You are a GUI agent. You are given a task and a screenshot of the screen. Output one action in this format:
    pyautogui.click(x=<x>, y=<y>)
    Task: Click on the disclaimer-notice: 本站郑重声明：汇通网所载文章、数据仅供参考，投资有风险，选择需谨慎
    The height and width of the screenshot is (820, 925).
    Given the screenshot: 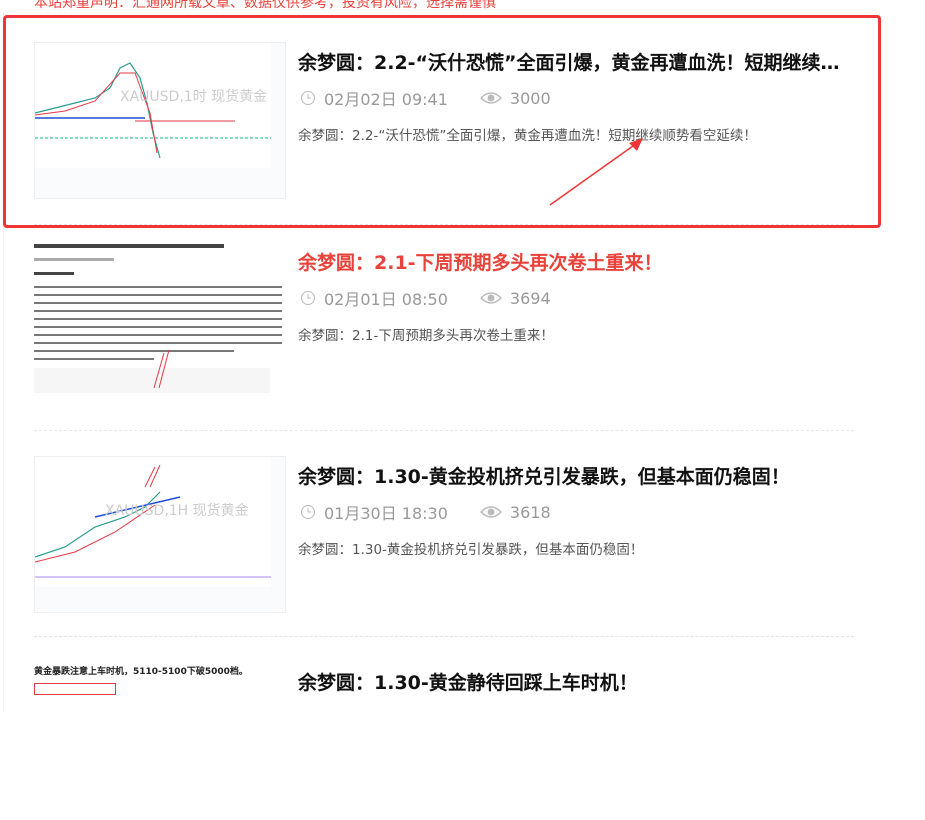 What is the action you would take?
    pyautogui.click(x=265, y=5)
    